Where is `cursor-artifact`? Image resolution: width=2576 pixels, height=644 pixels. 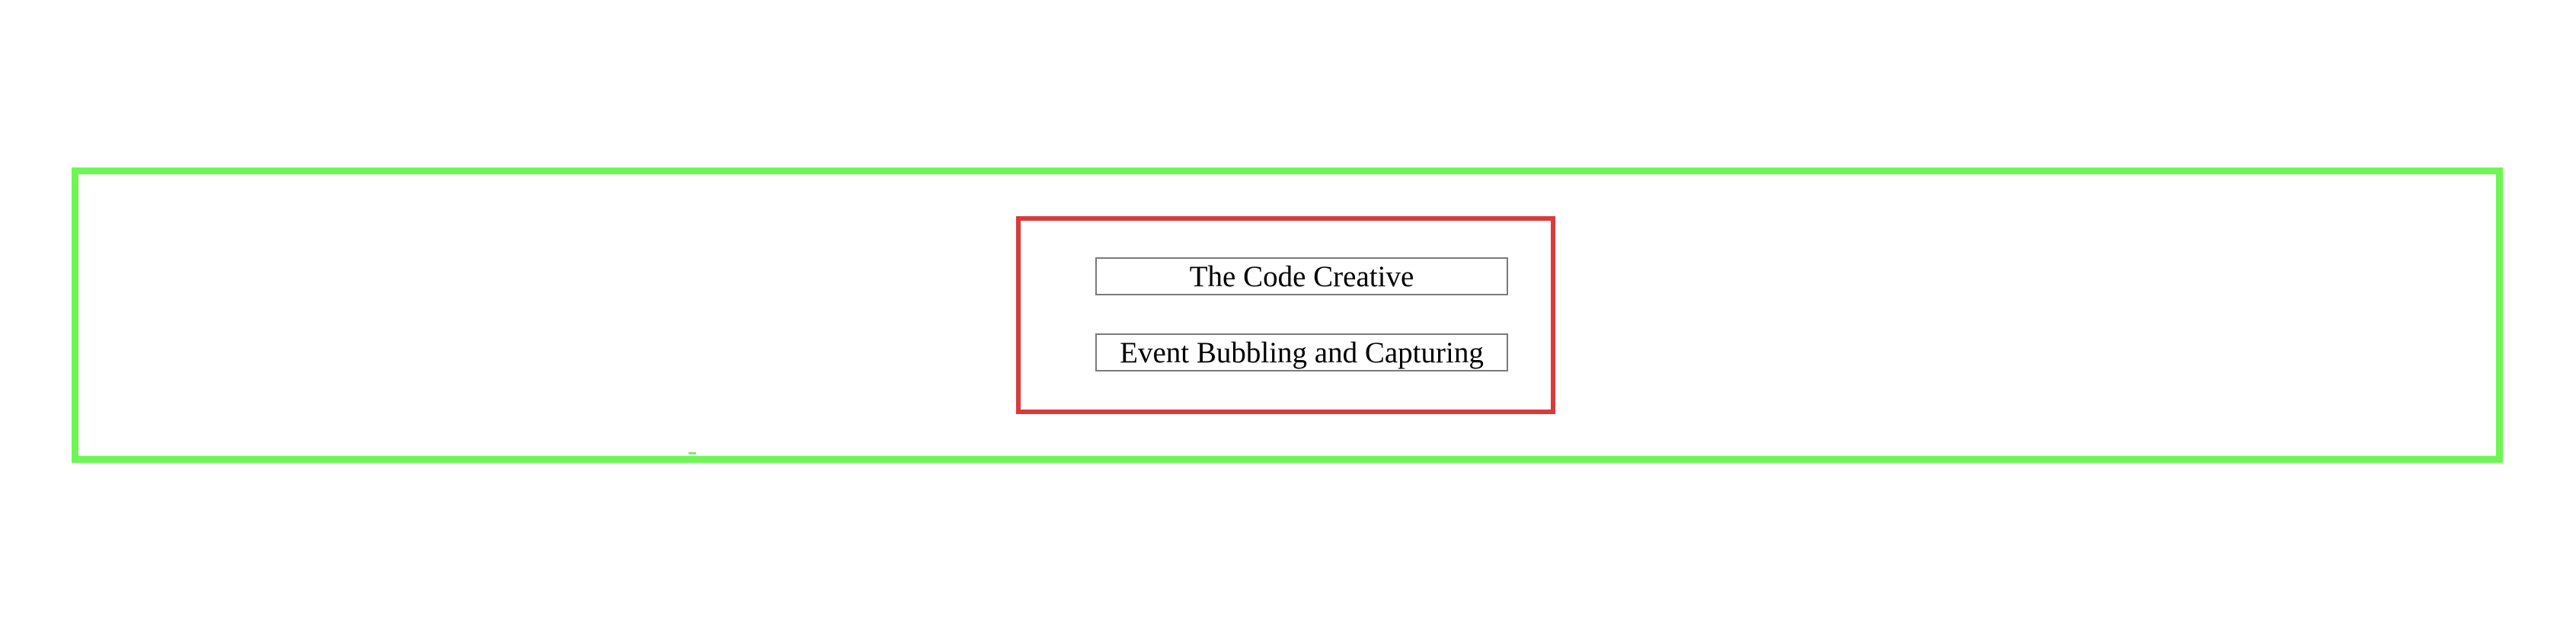
cursor-artifact is located at coordinates (693, 453).